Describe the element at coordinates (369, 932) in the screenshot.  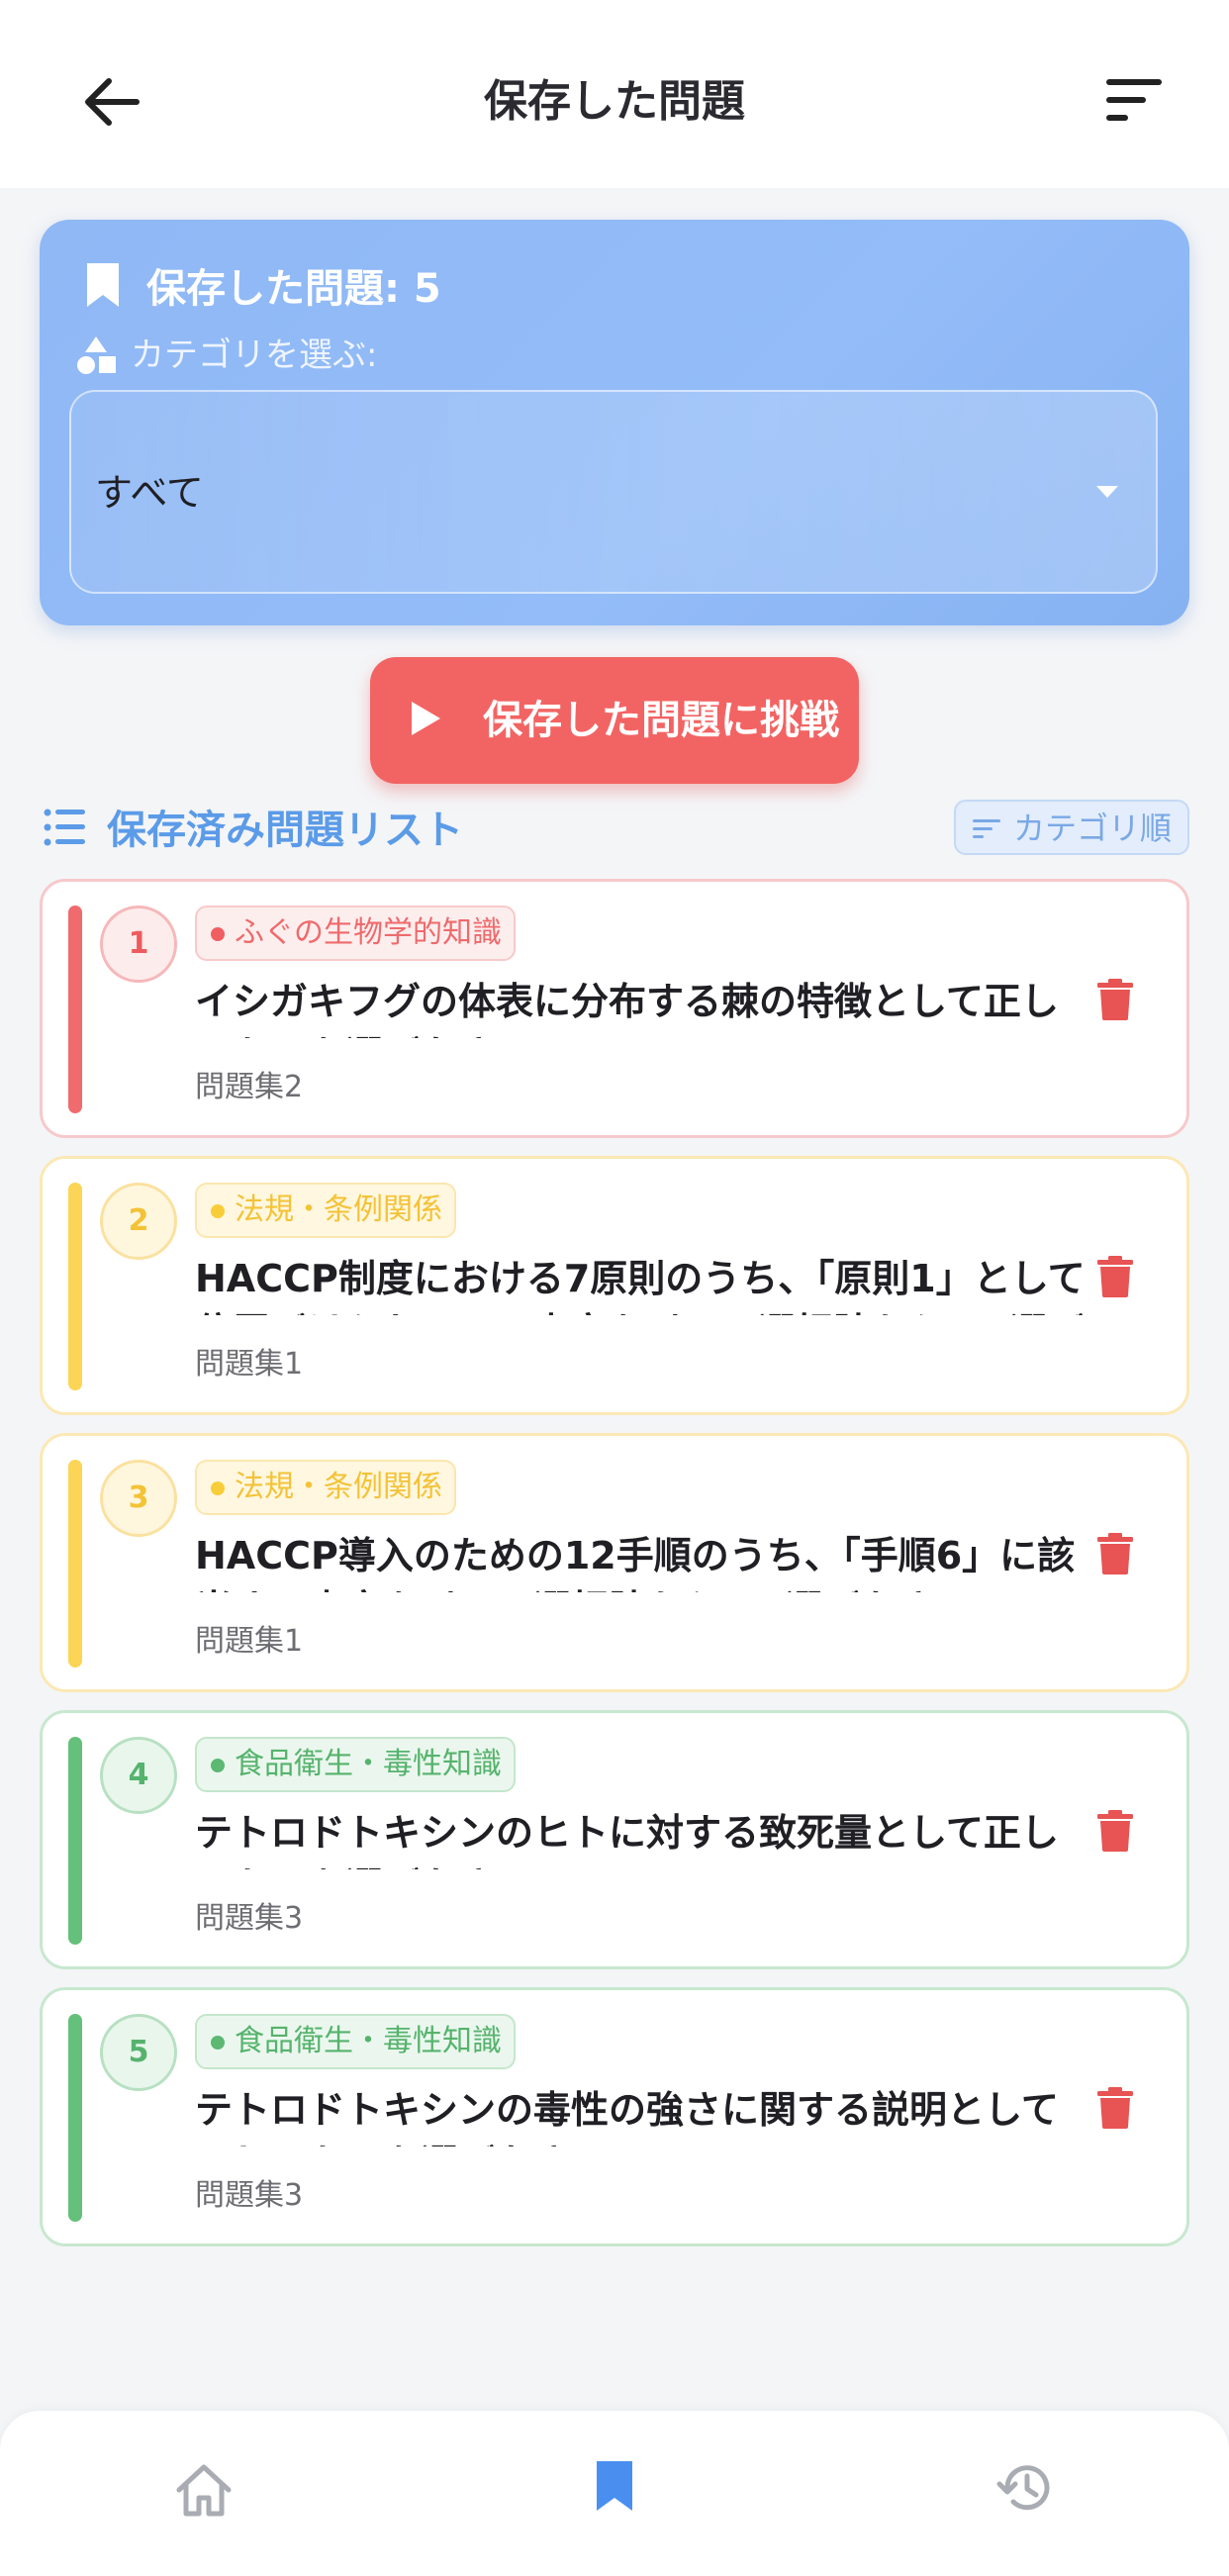
I see `category-tag-label: ふぐの生物学的知識` at that location.